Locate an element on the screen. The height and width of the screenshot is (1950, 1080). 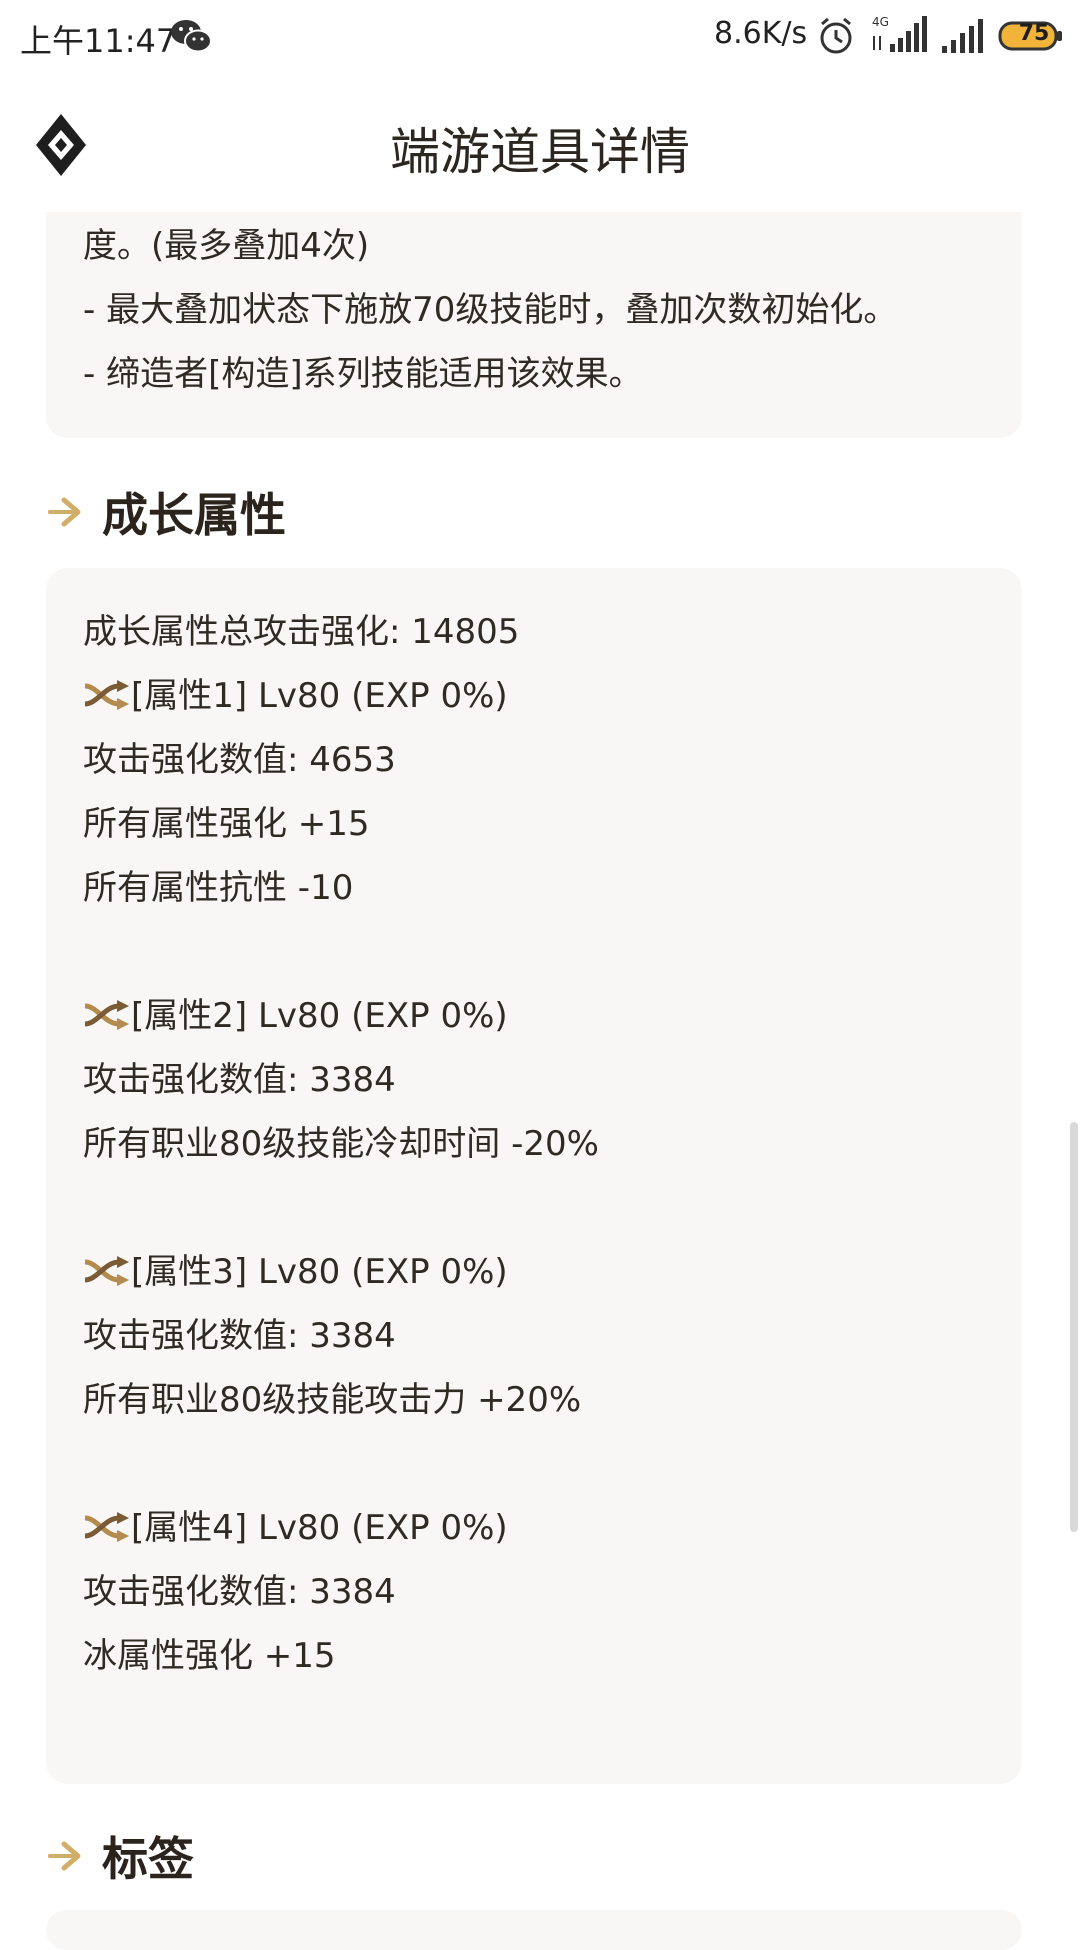
status-bar: 上午11:47 8.6K/s 4G 75 is located at coordinates (540, 36).